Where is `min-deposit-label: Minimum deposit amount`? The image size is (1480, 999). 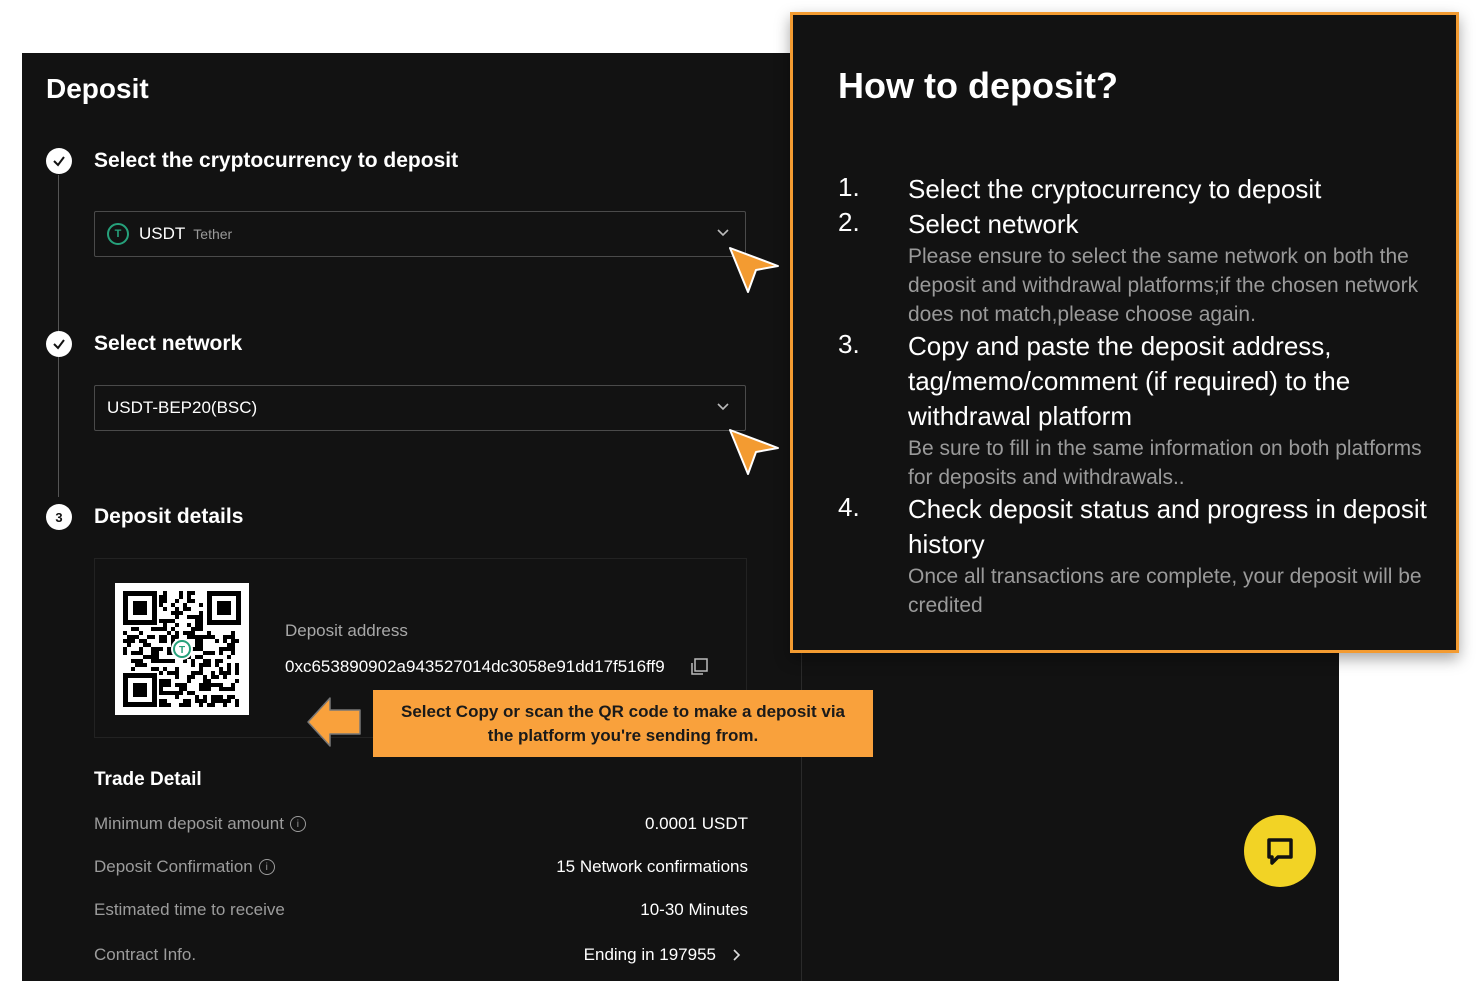
min-deposit-label: Minimum deposit amount is located at coordinates (189, 823).